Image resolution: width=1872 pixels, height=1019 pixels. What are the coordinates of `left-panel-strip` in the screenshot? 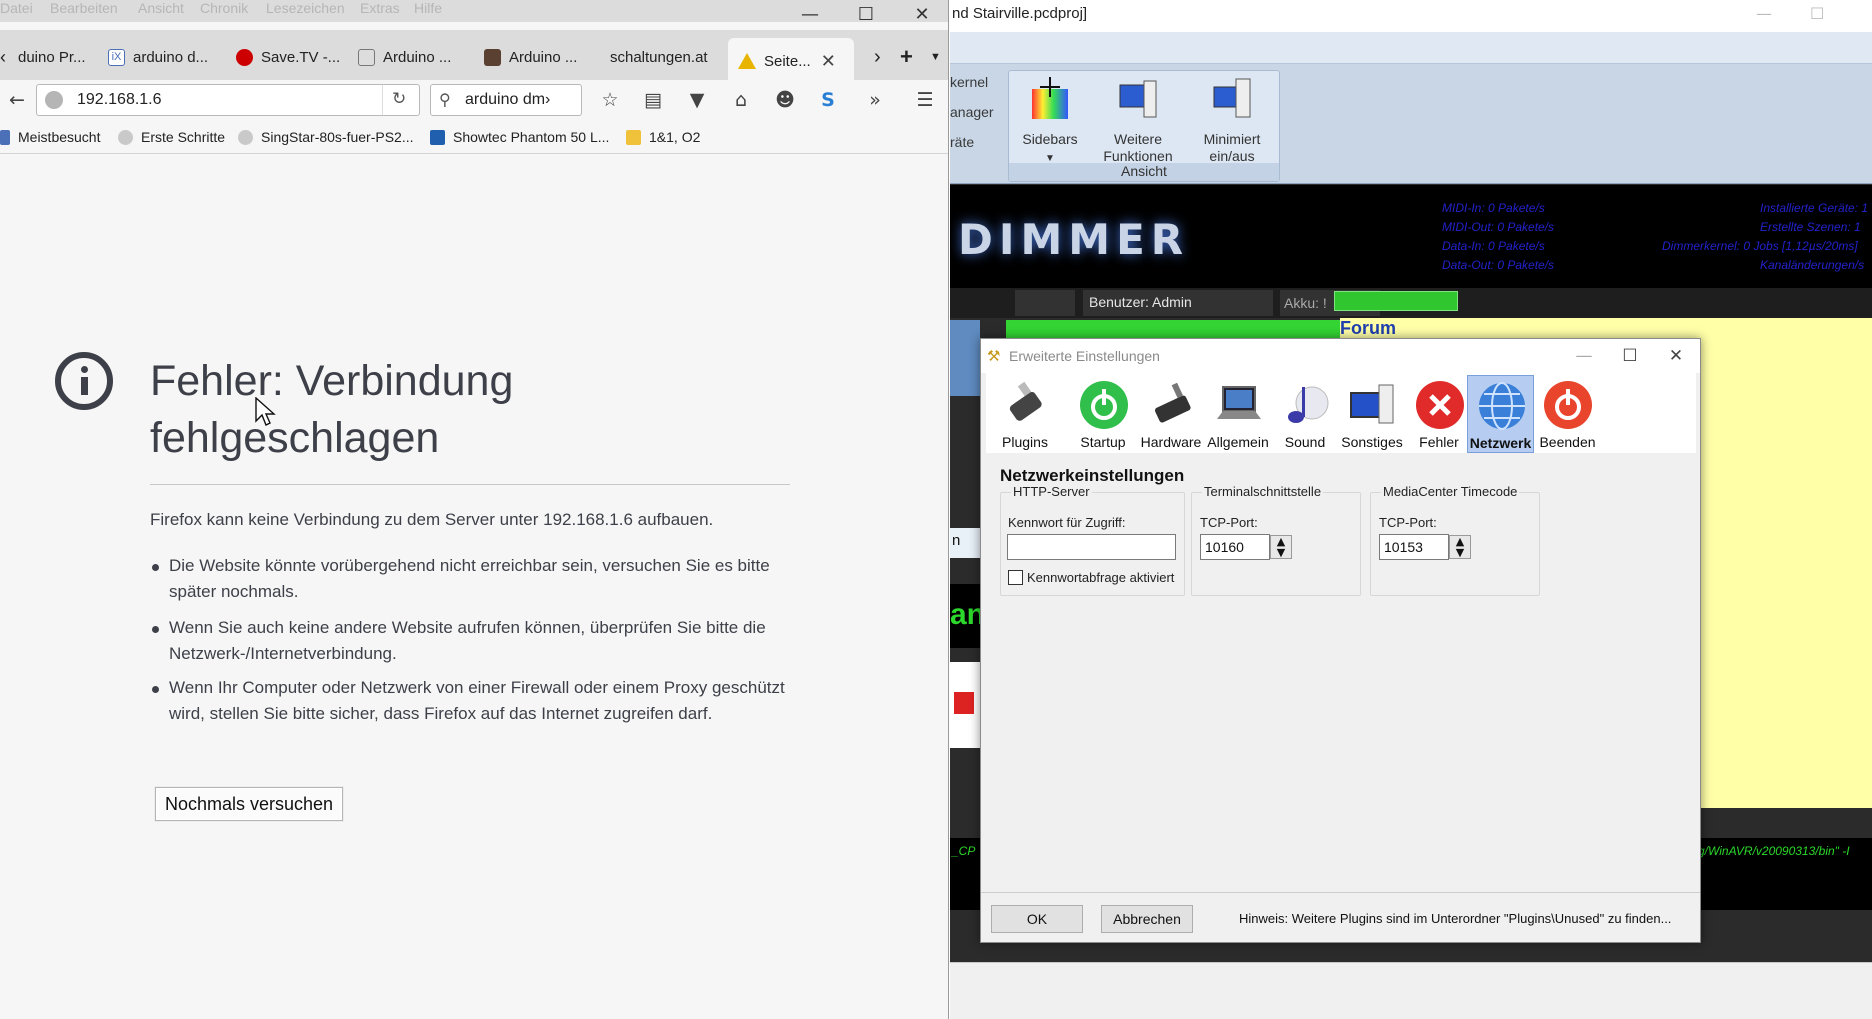 It's located at (965, 358).